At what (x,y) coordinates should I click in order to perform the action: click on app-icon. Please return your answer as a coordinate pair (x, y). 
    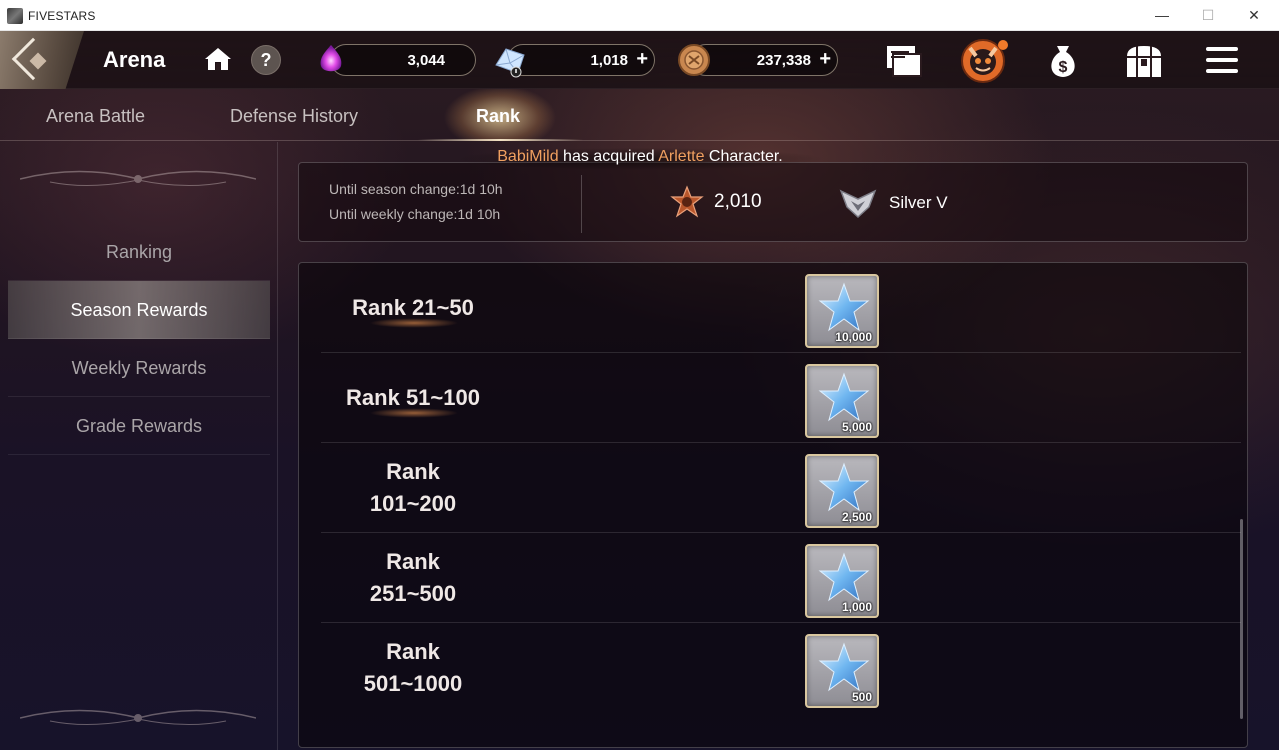
    Looking at the image, I should click on (15, 16).